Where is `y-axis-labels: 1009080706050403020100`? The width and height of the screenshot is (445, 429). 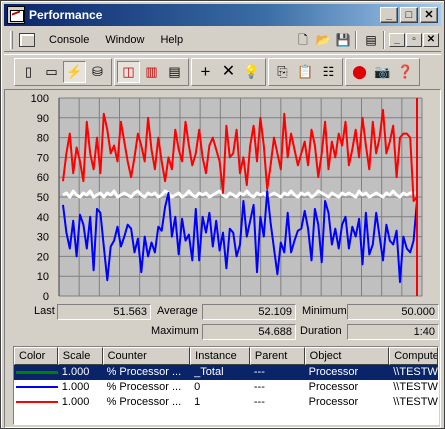
y-axis-labels: 1009080706050403020100 is located at coordinates (40, 197).